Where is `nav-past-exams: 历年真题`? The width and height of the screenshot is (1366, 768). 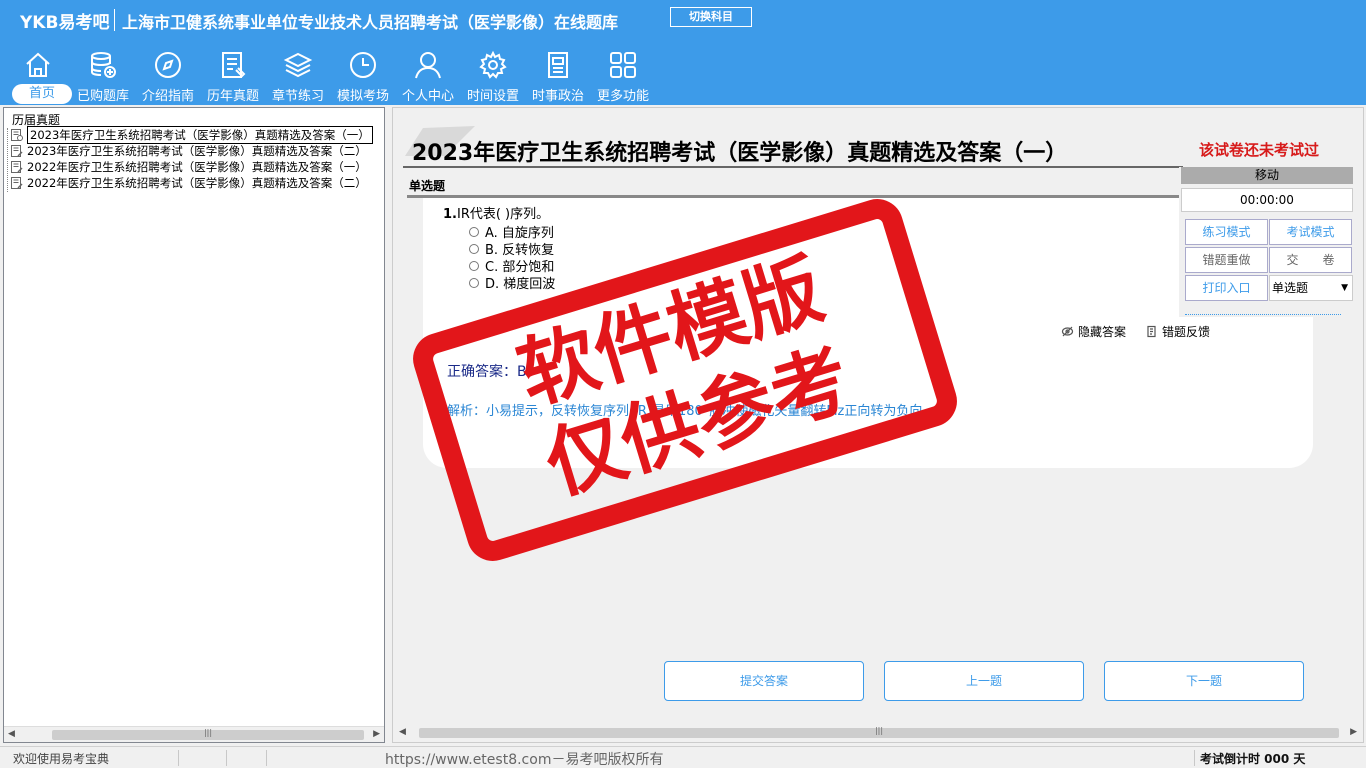 nav-past-exams: 历年真题 is located at coordinates (233, 75).